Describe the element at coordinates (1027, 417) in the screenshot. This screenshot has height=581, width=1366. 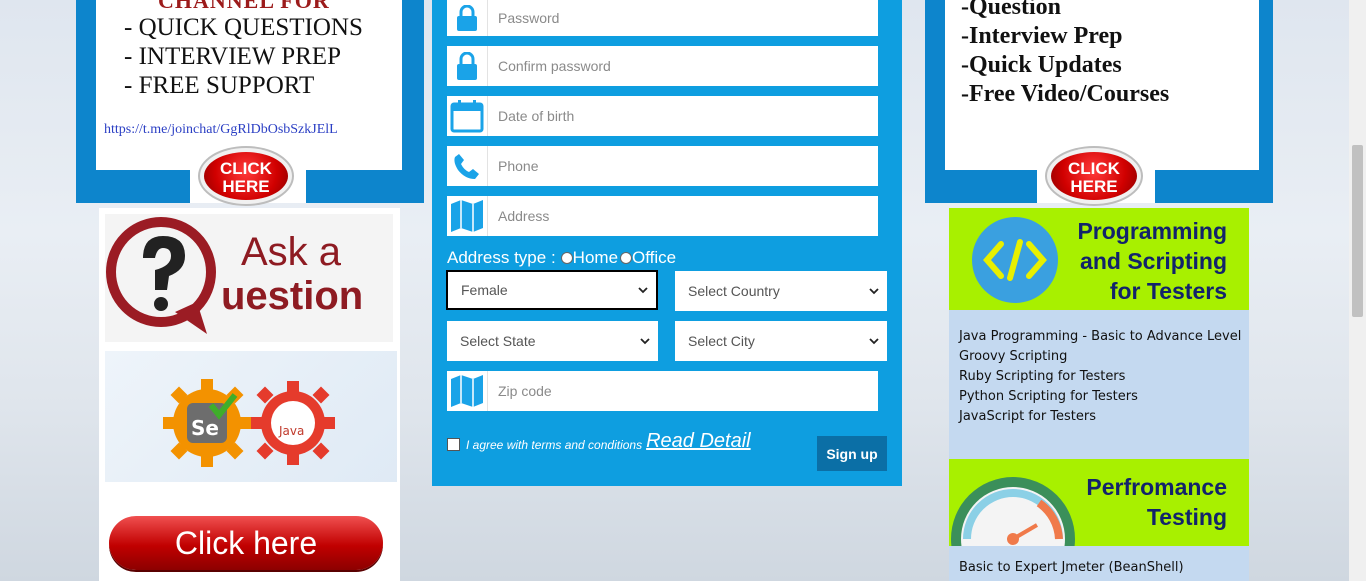
I see `course-link-javascript: JavaScript for Testers` at that location.